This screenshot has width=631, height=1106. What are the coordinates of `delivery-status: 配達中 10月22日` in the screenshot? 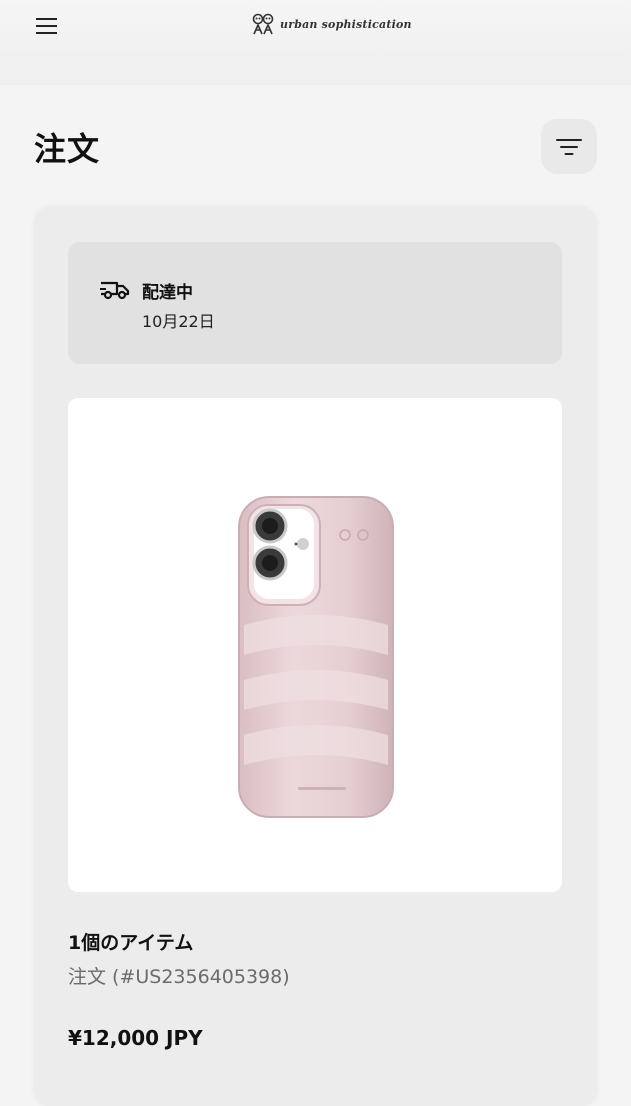 It's located at (315, 303).